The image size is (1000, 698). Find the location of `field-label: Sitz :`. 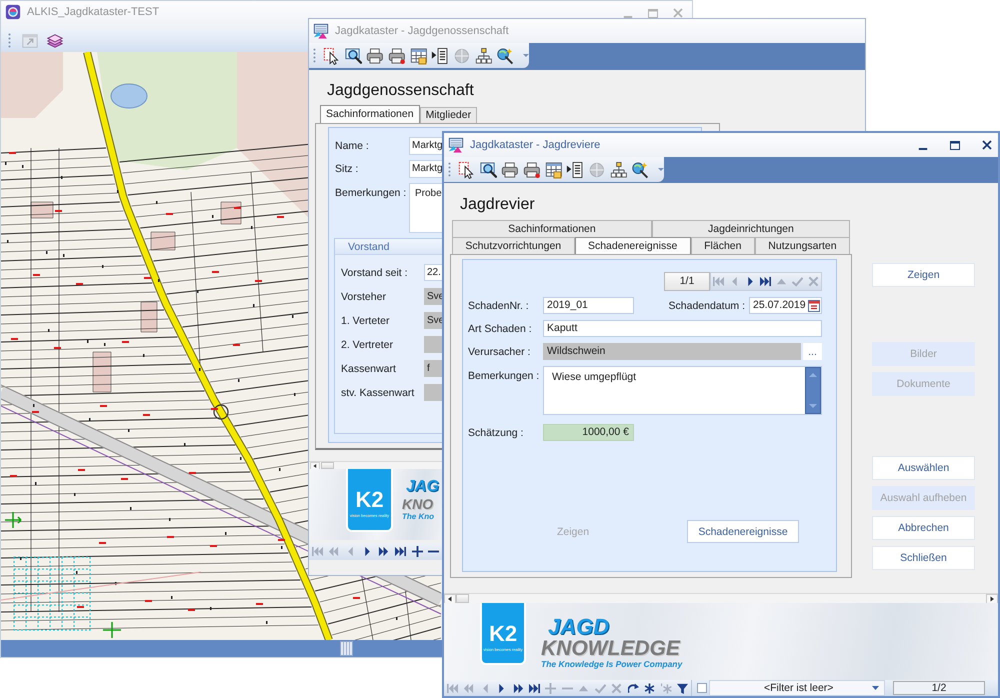

field-label: Sitz : is located at coordinates (347, 169).